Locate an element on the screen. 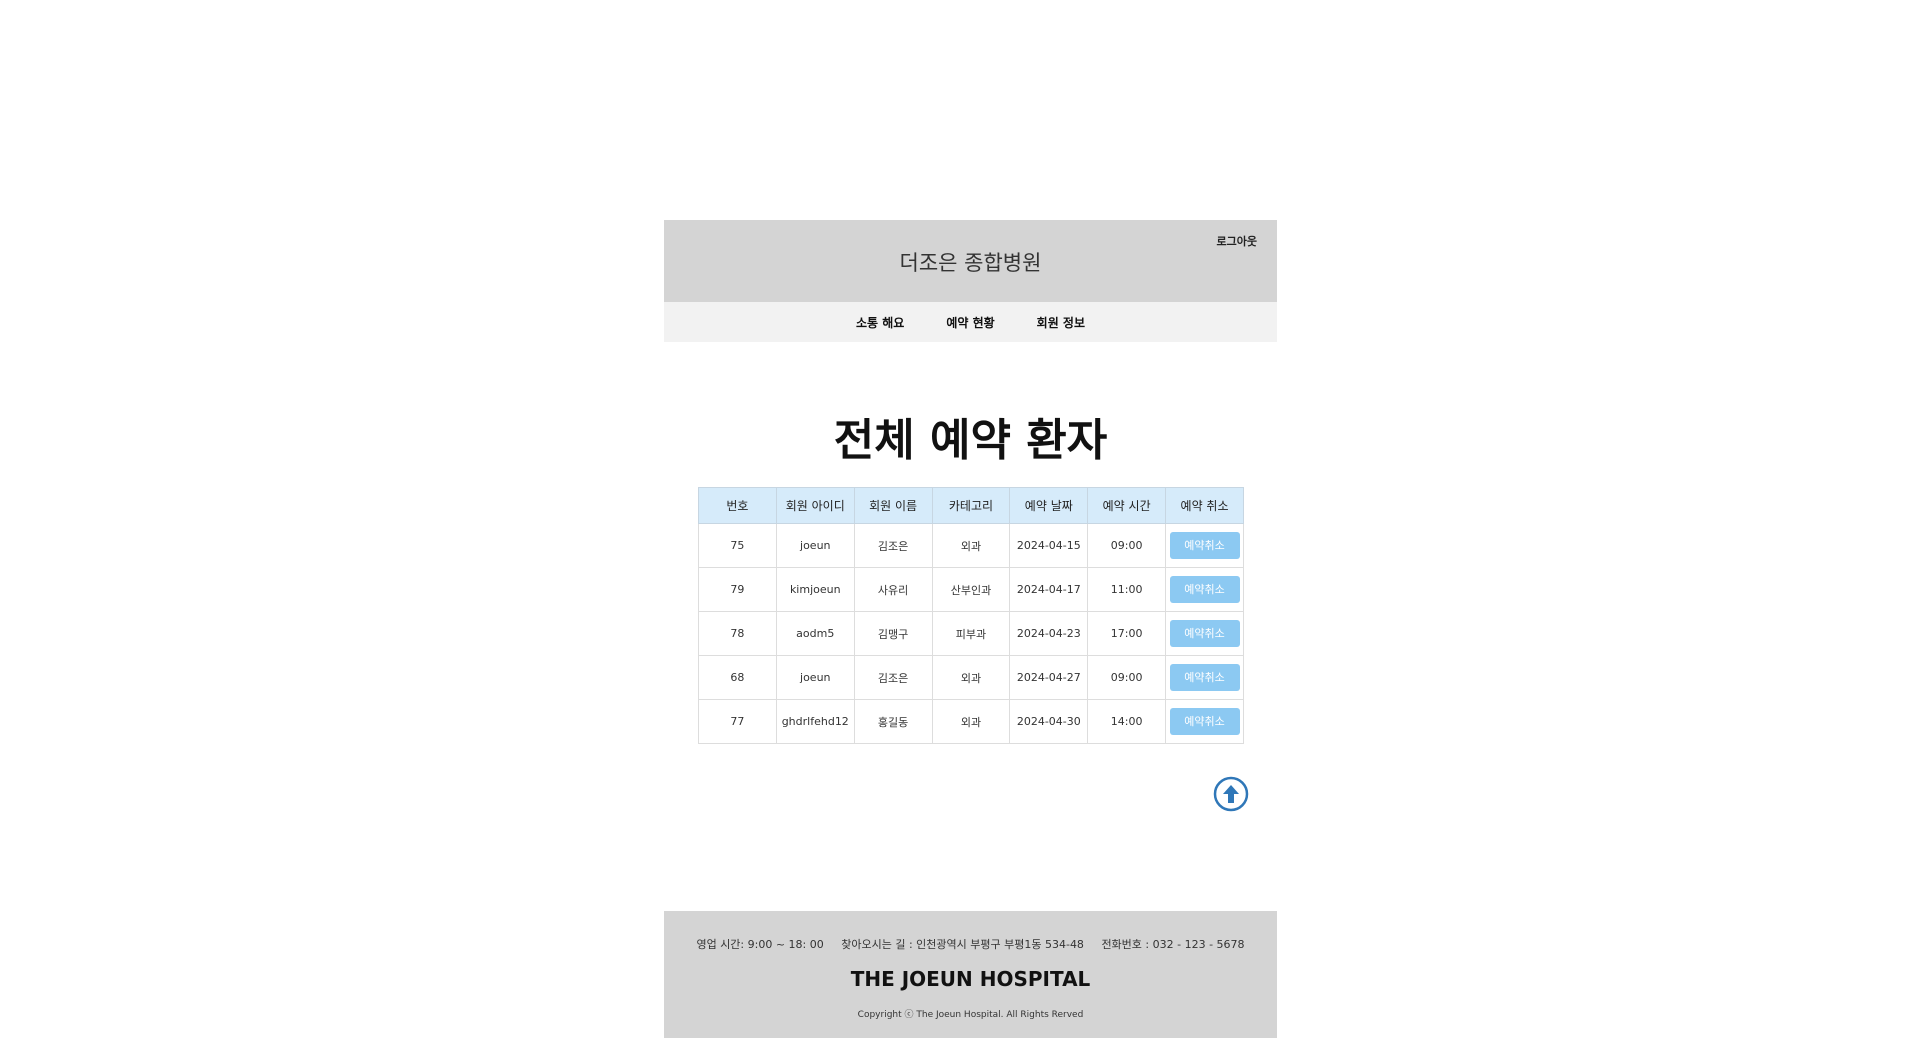 Image resolution: width=1926 pixels, height=1051 pixels. cell-time: 17:00 is located at coordinates (1127, 633).